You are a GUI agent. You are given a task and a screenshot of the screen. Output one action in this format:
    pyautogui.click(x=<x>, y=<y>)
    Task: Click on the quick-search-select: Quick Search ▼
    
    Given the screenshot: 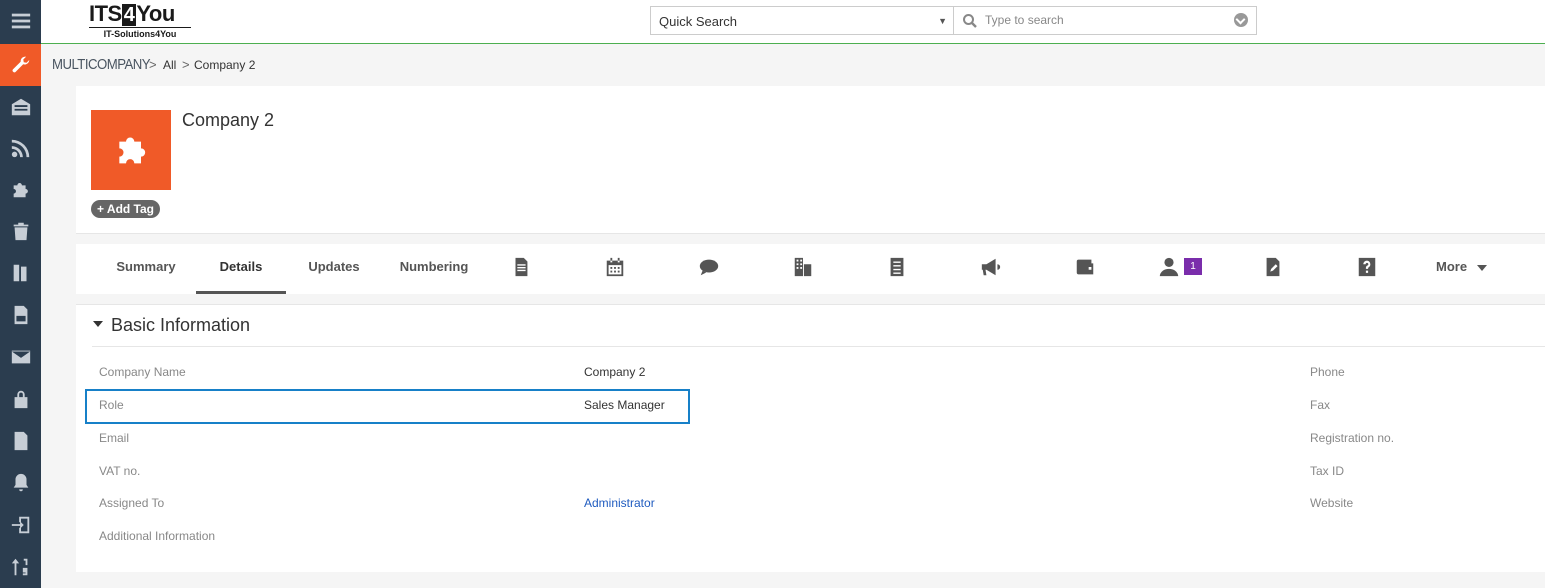 What is the action you would take?
    pyautogui.click(x=802, y=20)
    